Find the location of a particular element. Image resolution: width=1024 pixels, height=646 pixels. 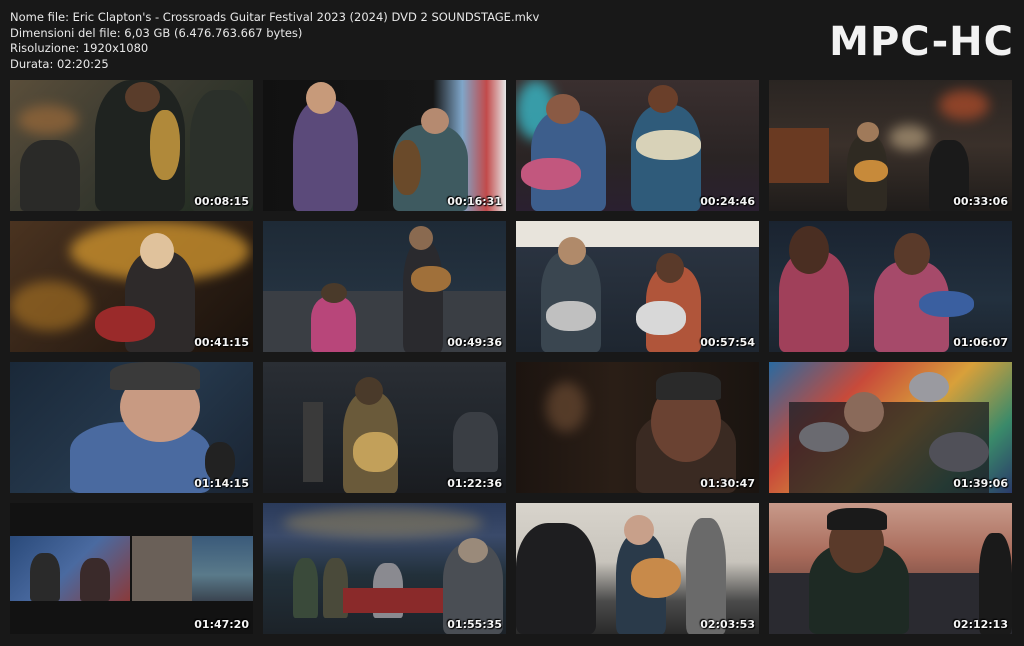

thumbnail-16: 02:12:13 is located at coordinates (890, 568).